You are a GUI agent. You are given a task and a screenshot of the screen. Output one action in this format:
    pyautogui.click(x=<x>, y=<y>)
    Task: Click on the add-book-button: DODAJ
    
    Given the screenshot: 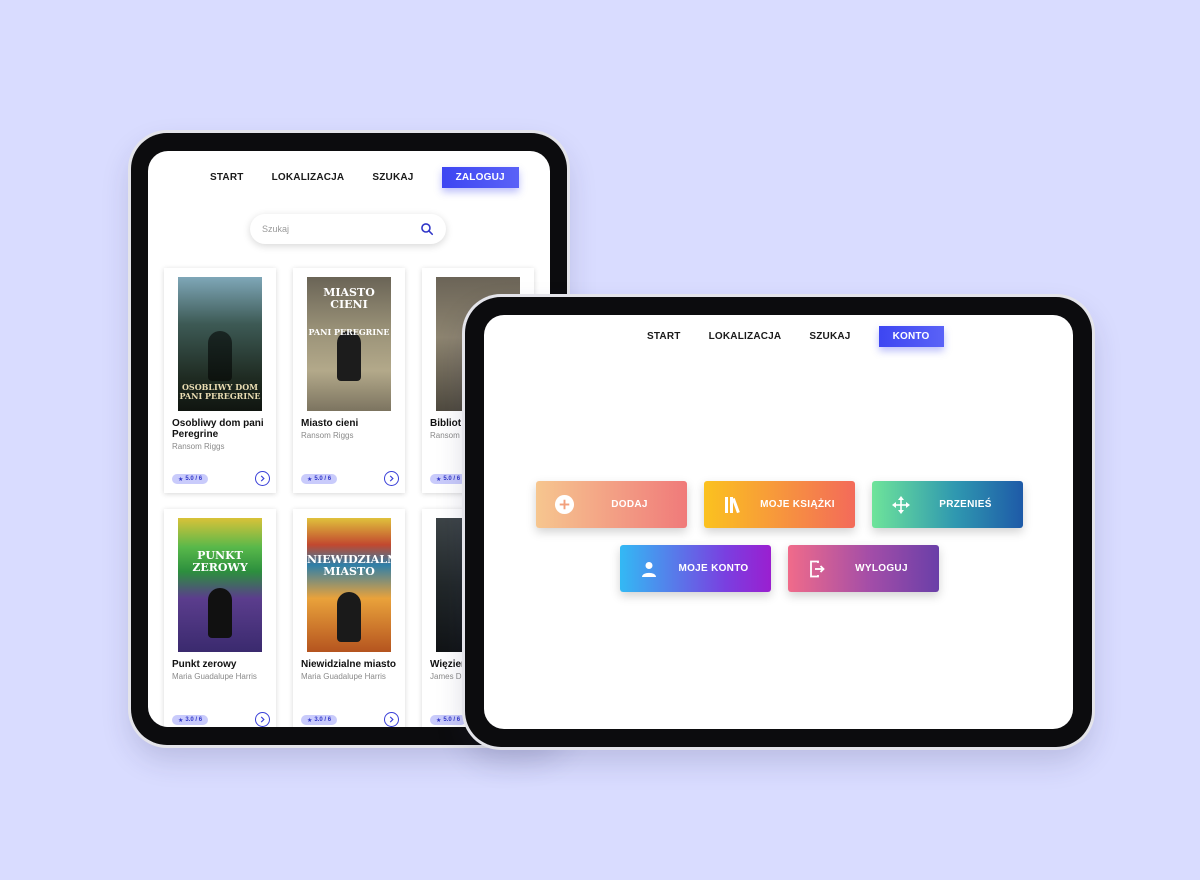 What is the action you would take?
    pyautogui.click(x=611, y=504)
    